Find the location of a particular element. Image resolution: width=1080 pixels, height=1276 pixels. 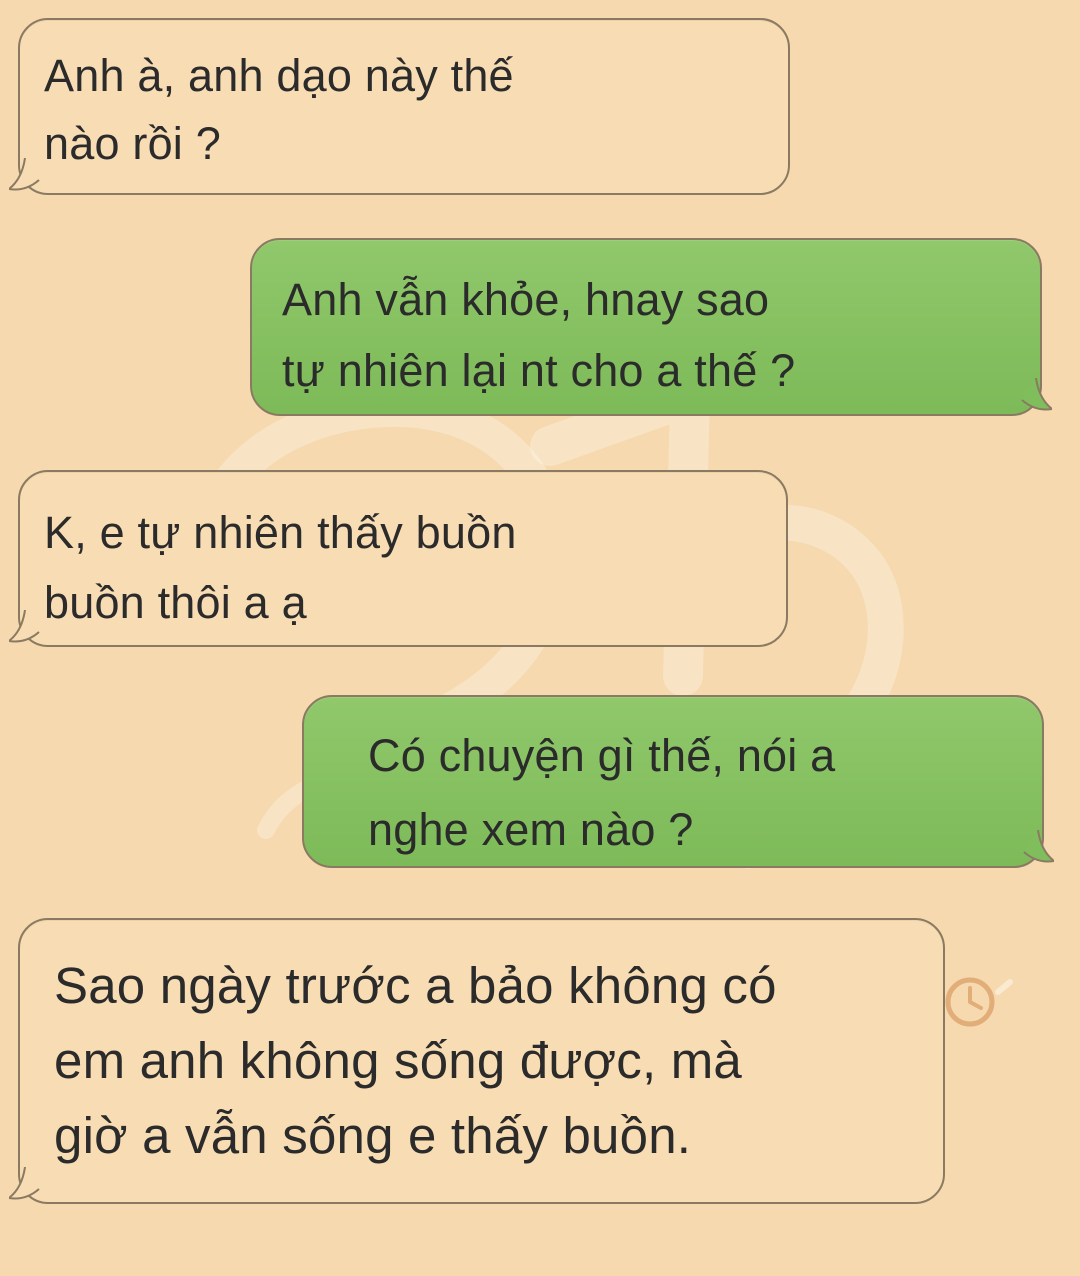

clock-icon is located at coordinates (979, 1002).